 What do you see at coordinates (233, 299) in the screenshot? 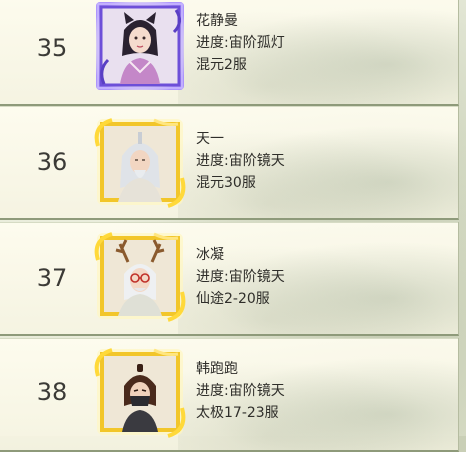
I see `player-server: 仙途2-20服` at bounding box center [233, 299].